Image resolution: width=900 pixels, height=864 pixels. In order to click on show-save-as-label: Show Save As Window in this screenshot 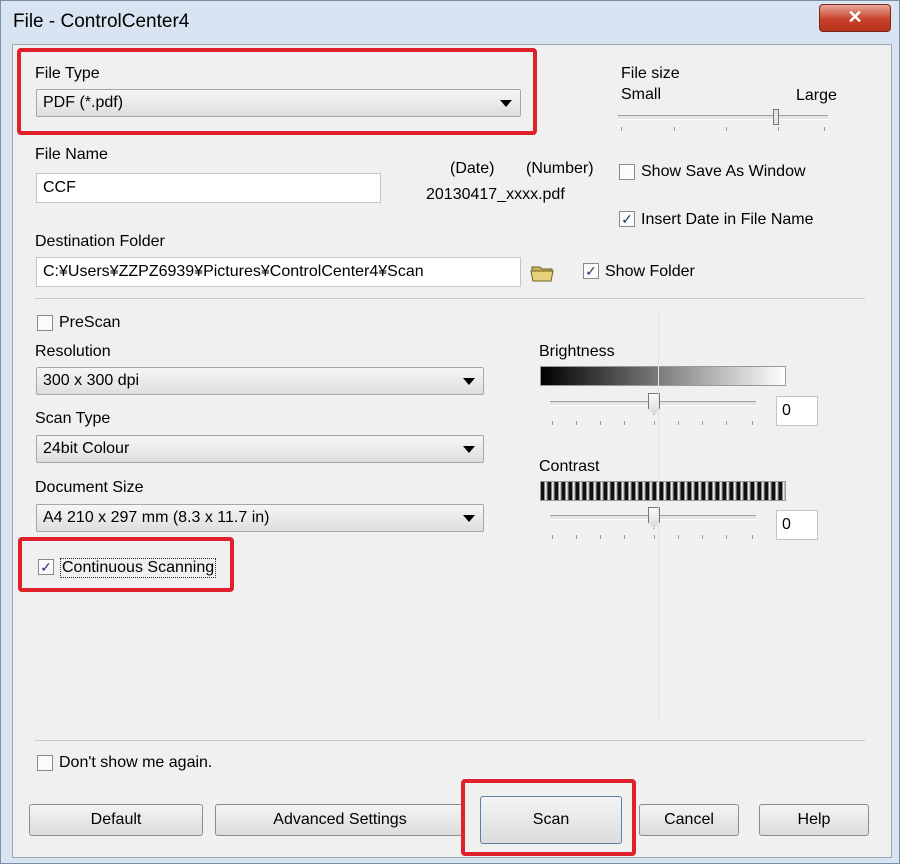, I will do `click(723, 171)`.